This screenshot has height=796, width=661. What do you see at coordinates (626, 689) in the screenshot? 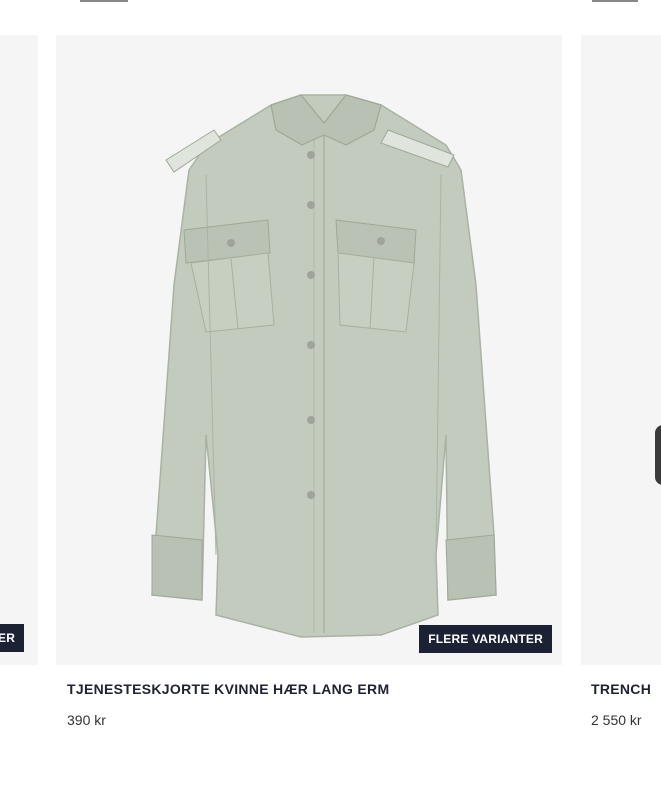
I see `product-title-right: TRENCH` at bounding box center [626, 689].